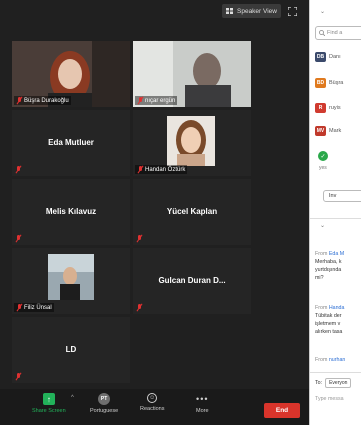 This screenshot has width=361, height=425. I want to click on video-tile-nicar: nıçar ergün, so click(192, 74).